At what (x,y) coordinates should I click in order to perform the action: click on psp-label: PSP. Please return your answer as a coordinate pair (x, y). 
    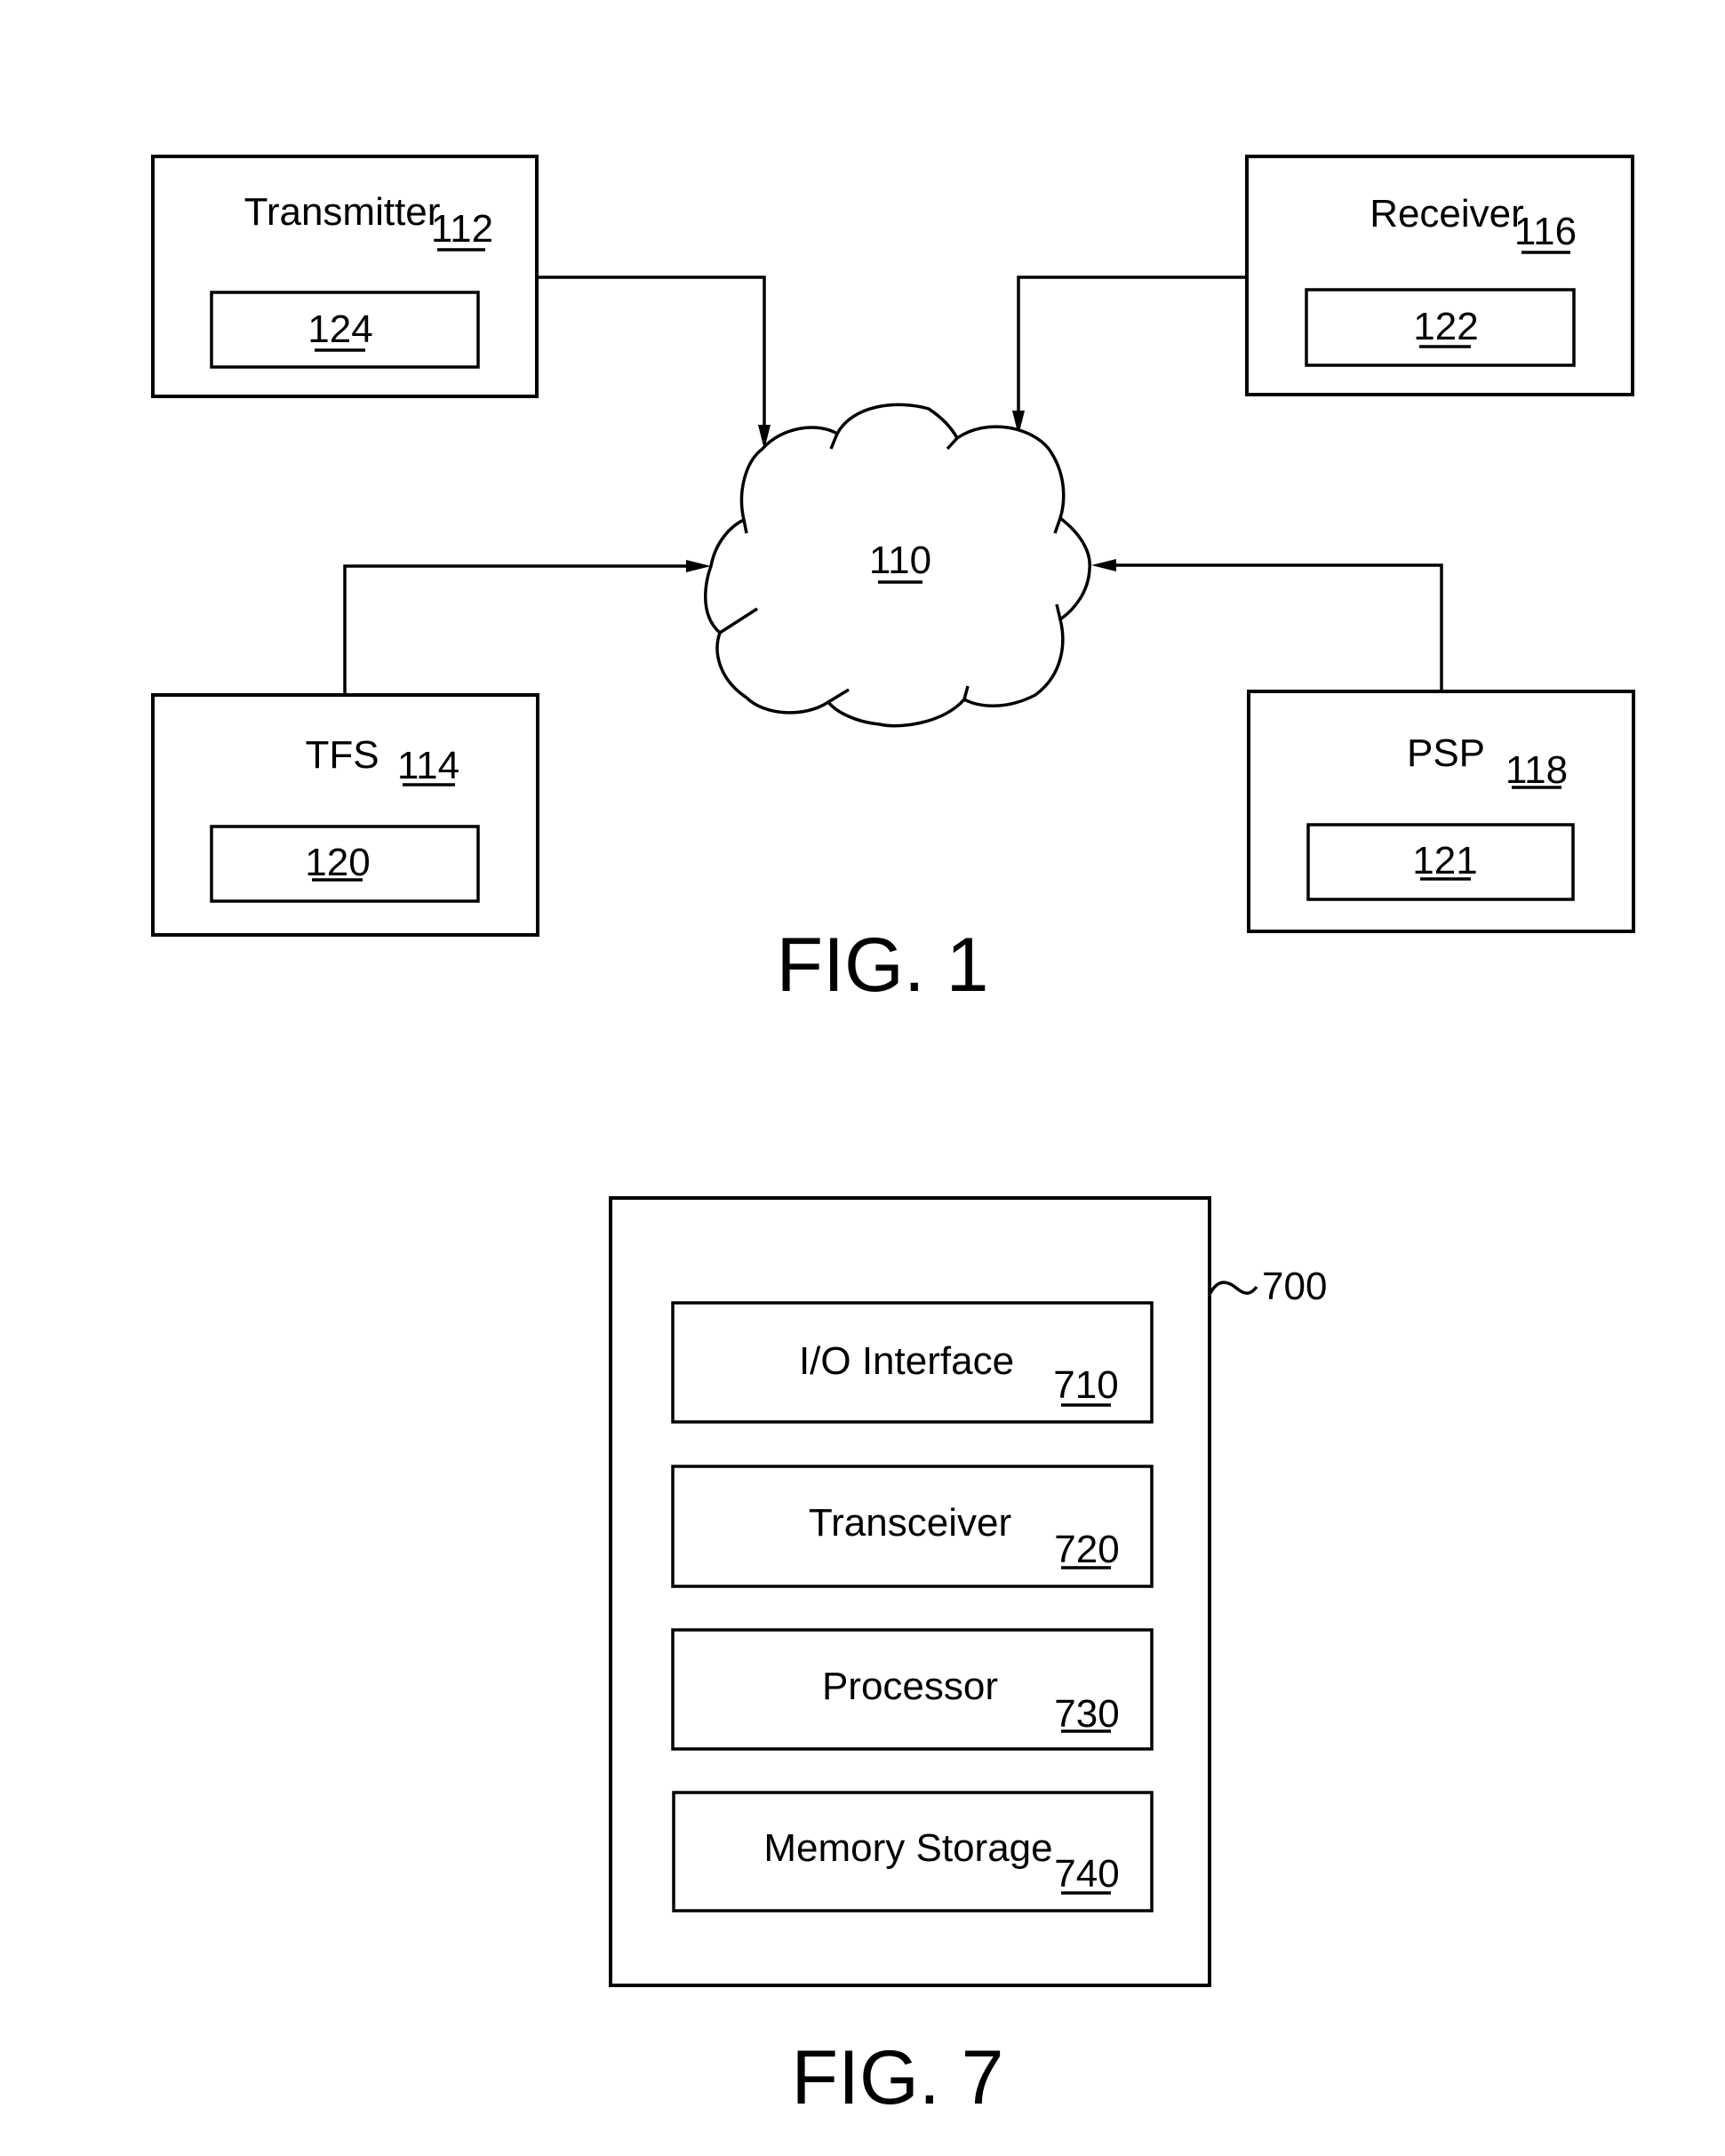
    Looking at the image, I should click on (1446, 753).